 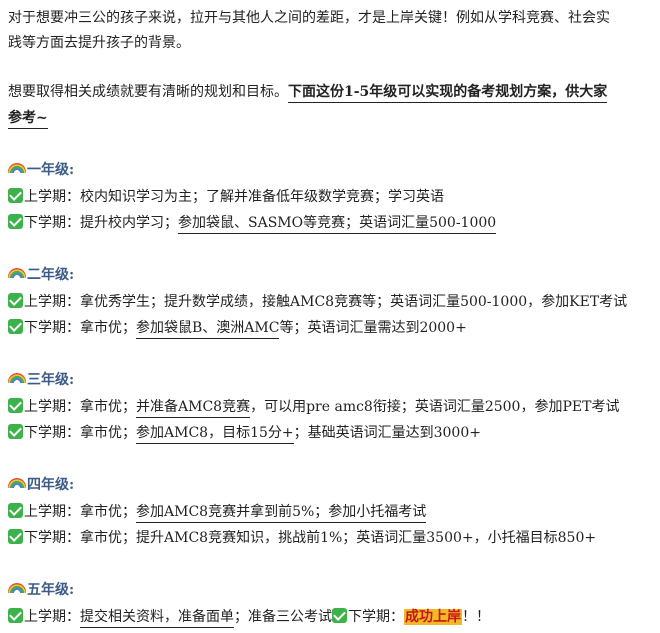 I want to click on grade-4-heading: 四年级:, so click(x=41, y=485).